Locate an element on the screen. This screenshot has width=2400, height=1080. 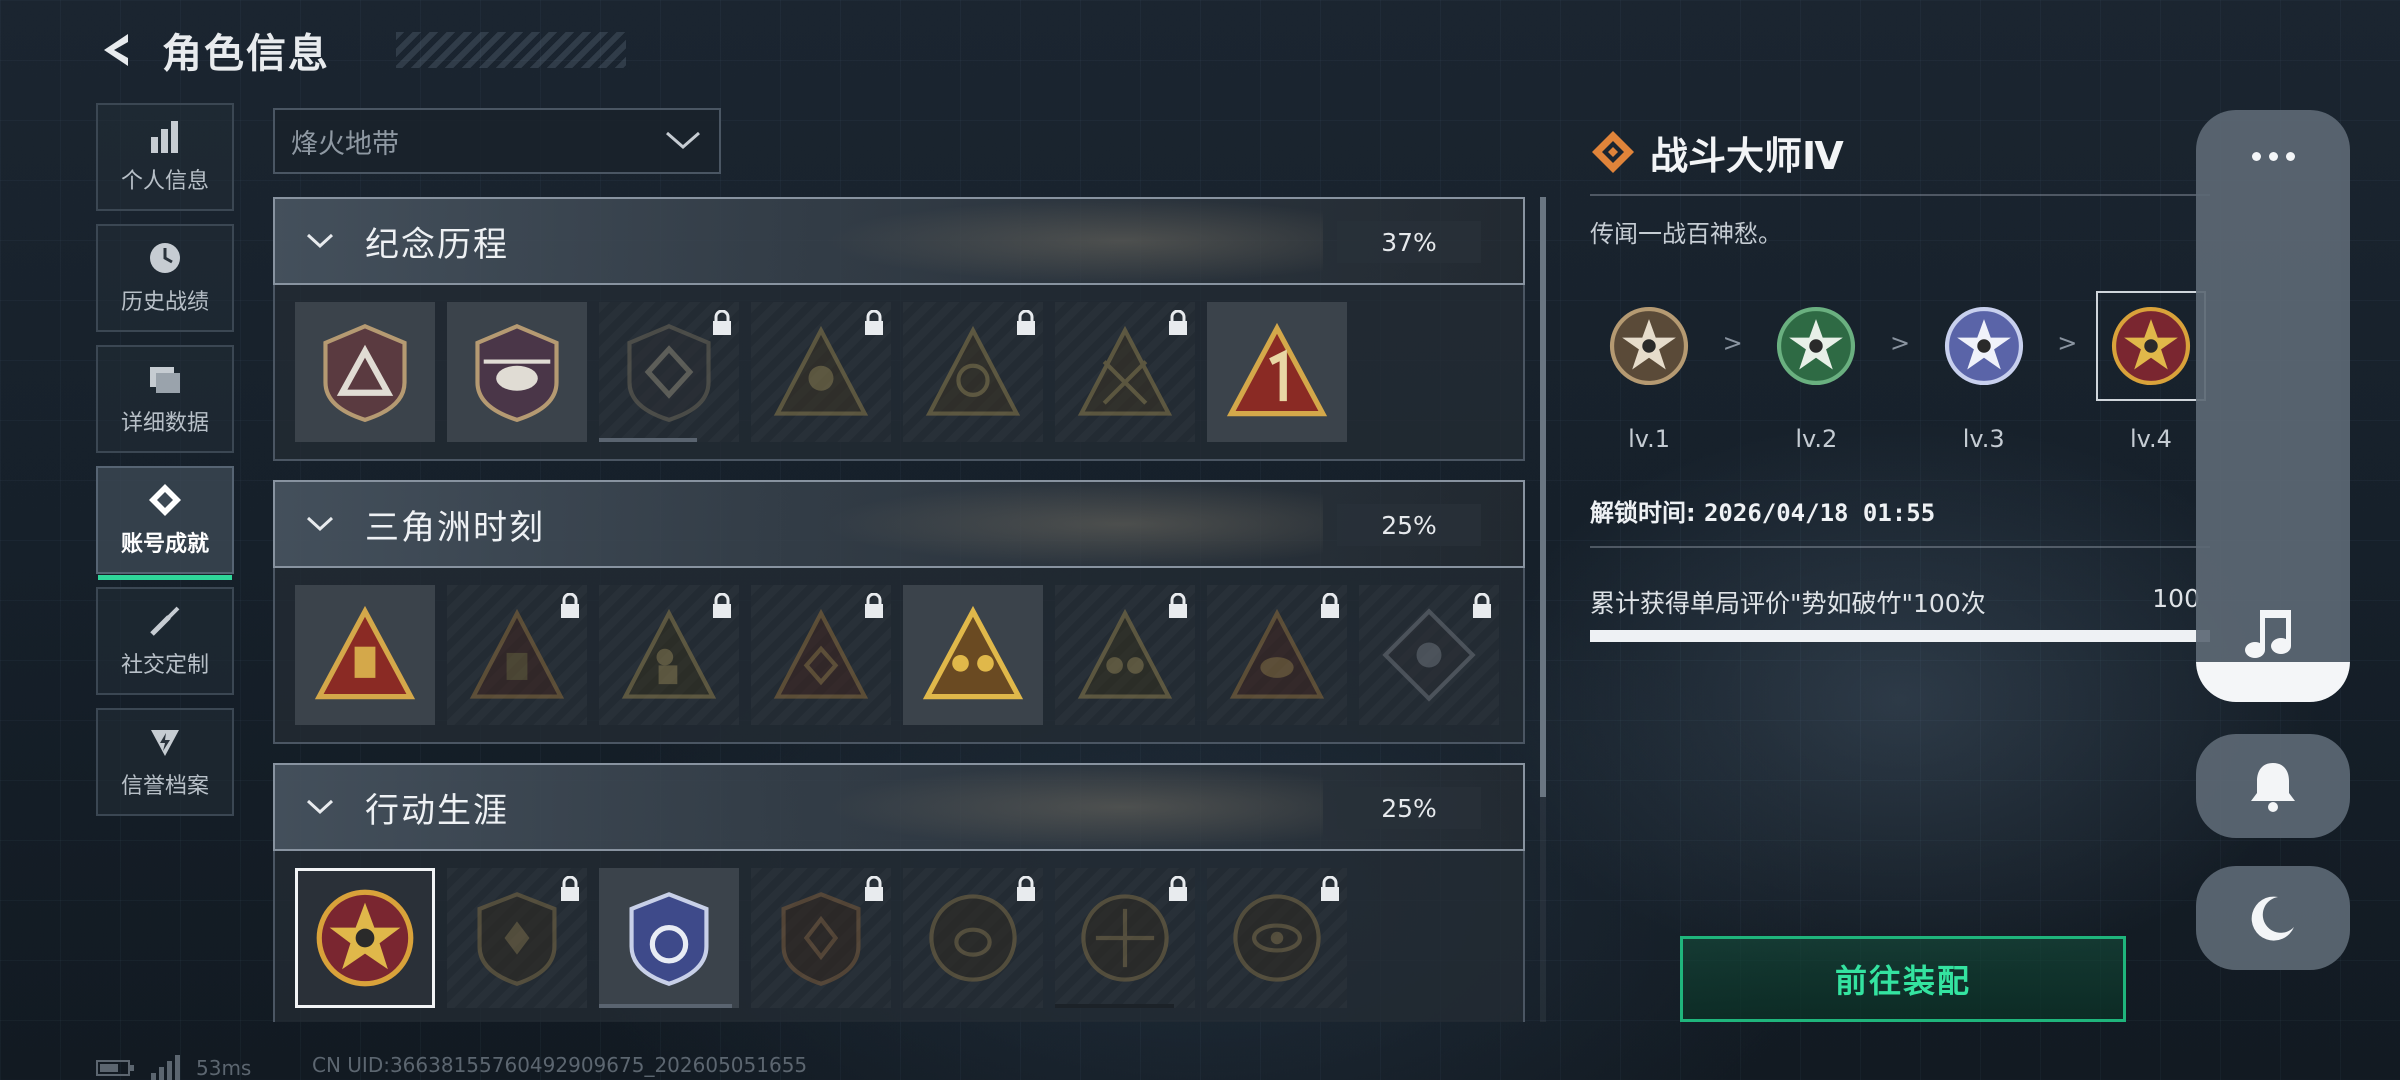
level-item: lv.2 is located at coordinates (1816, 372).